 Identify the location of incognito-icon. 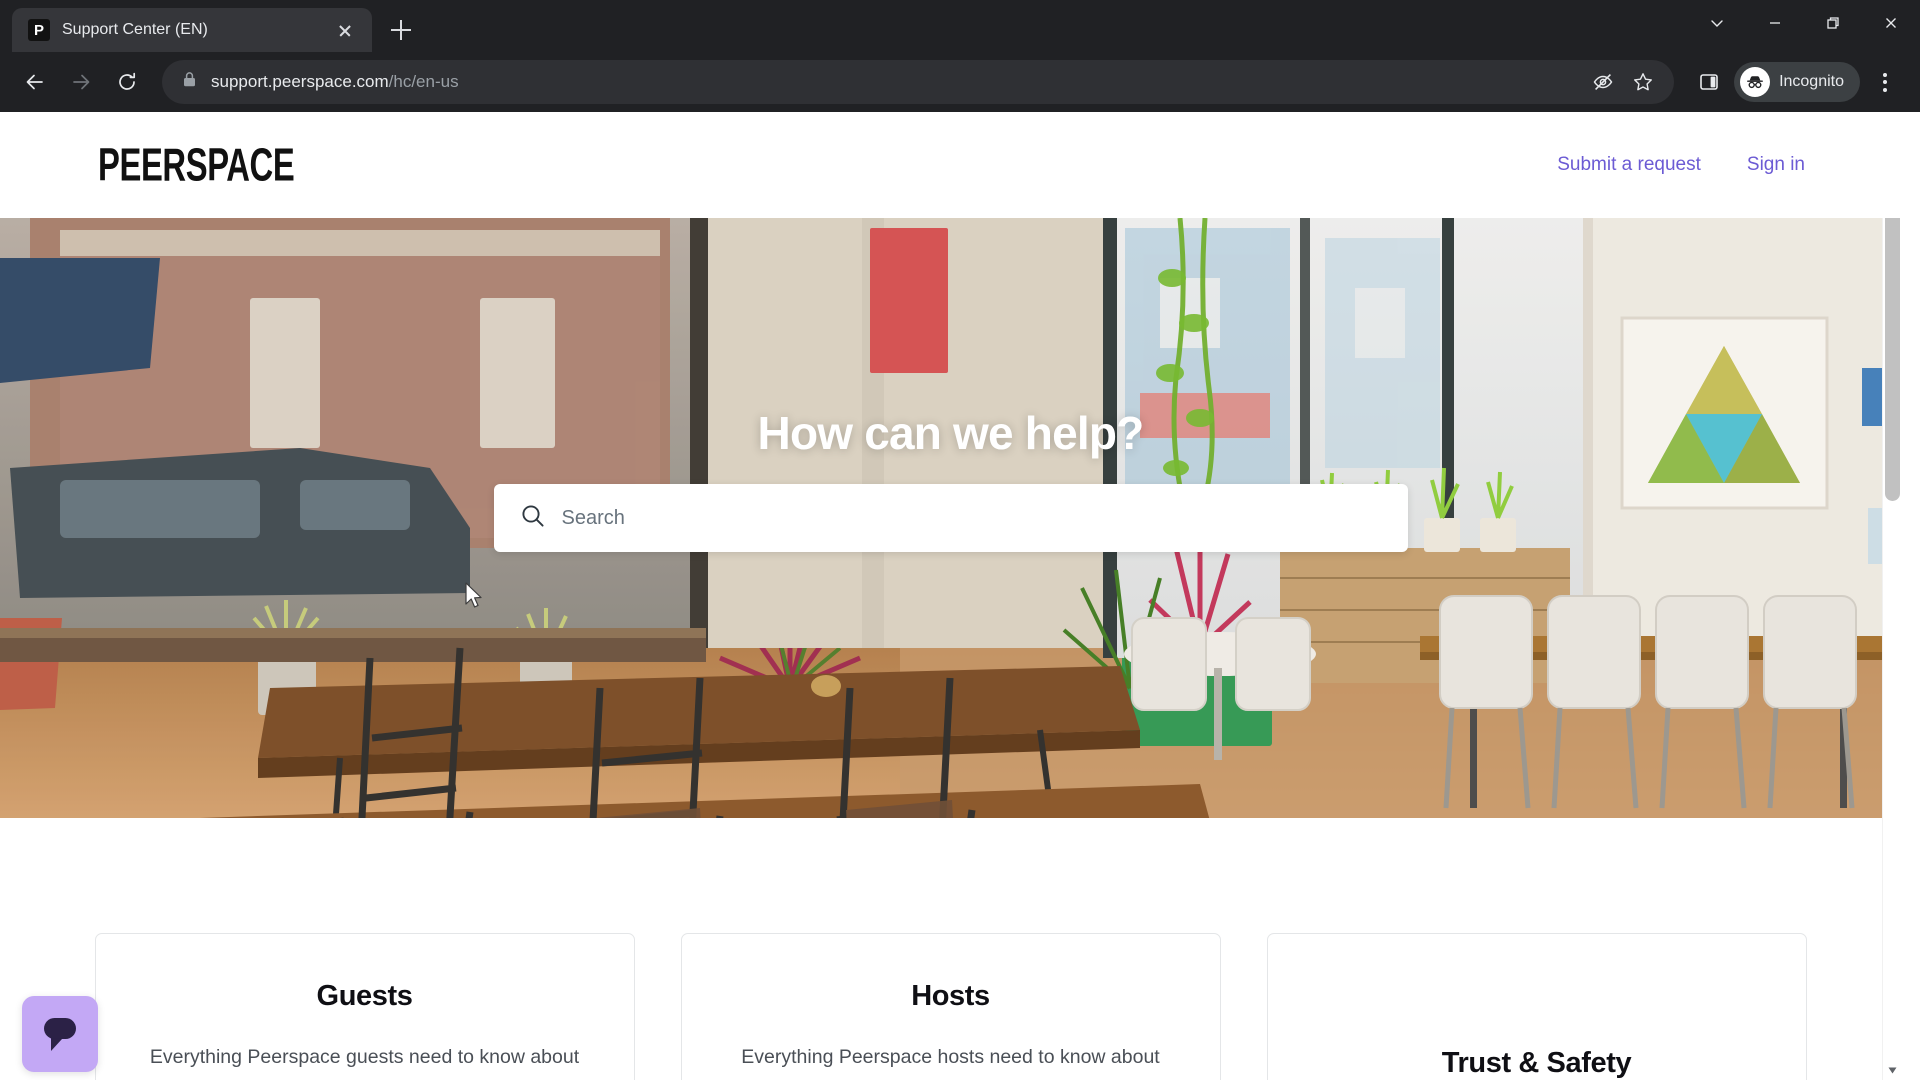
(1755, 82).